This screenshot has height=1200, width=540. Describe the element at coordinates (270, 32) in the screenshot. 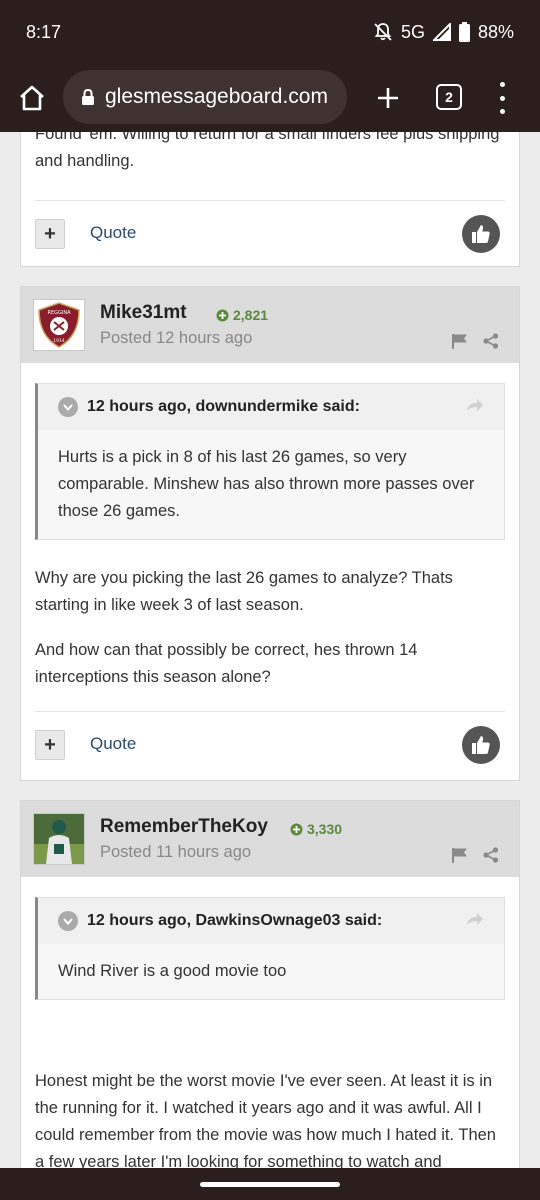

I see `status-bar: 8:17 5G 88%` at that location.